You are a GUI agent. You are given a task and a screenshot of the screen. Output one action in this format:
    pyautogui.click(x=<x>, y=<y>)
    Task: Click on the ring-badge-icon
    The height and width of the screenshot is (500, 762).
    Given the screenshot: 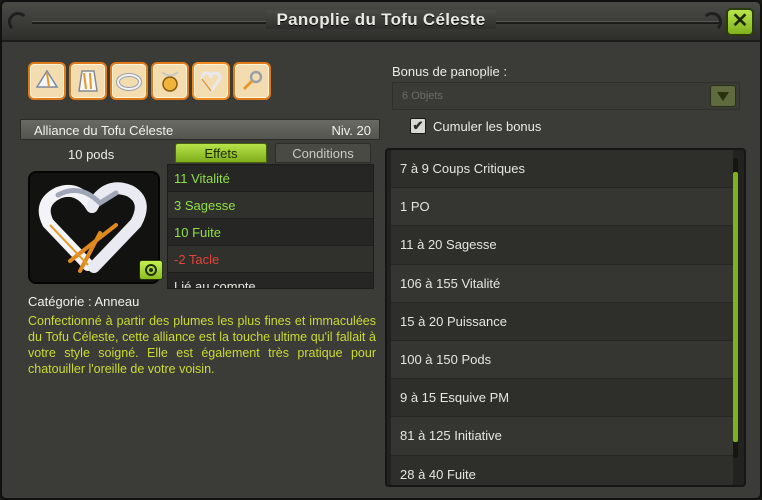 What is the action you would take?
    pyautogui.click(x=151, y=270)
    